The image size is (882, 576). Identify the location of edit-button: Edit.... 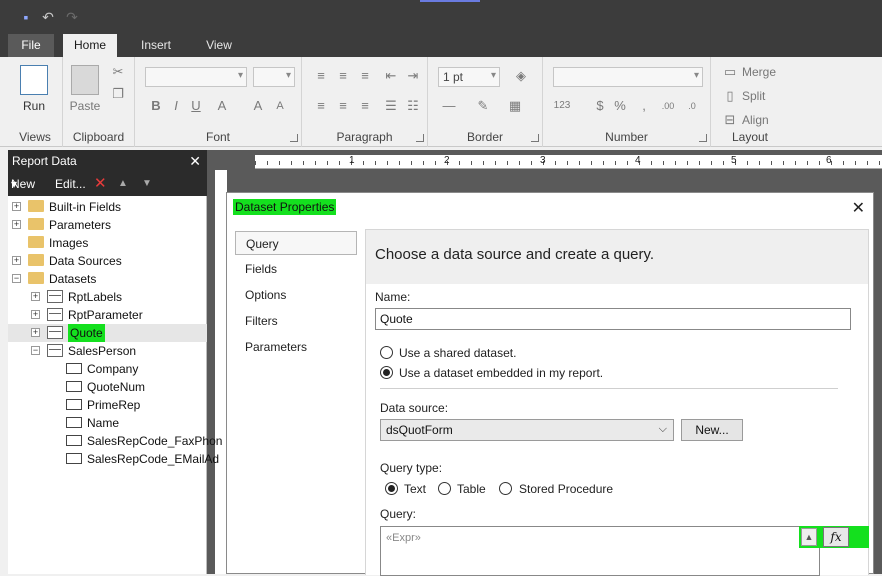
(70, 184).